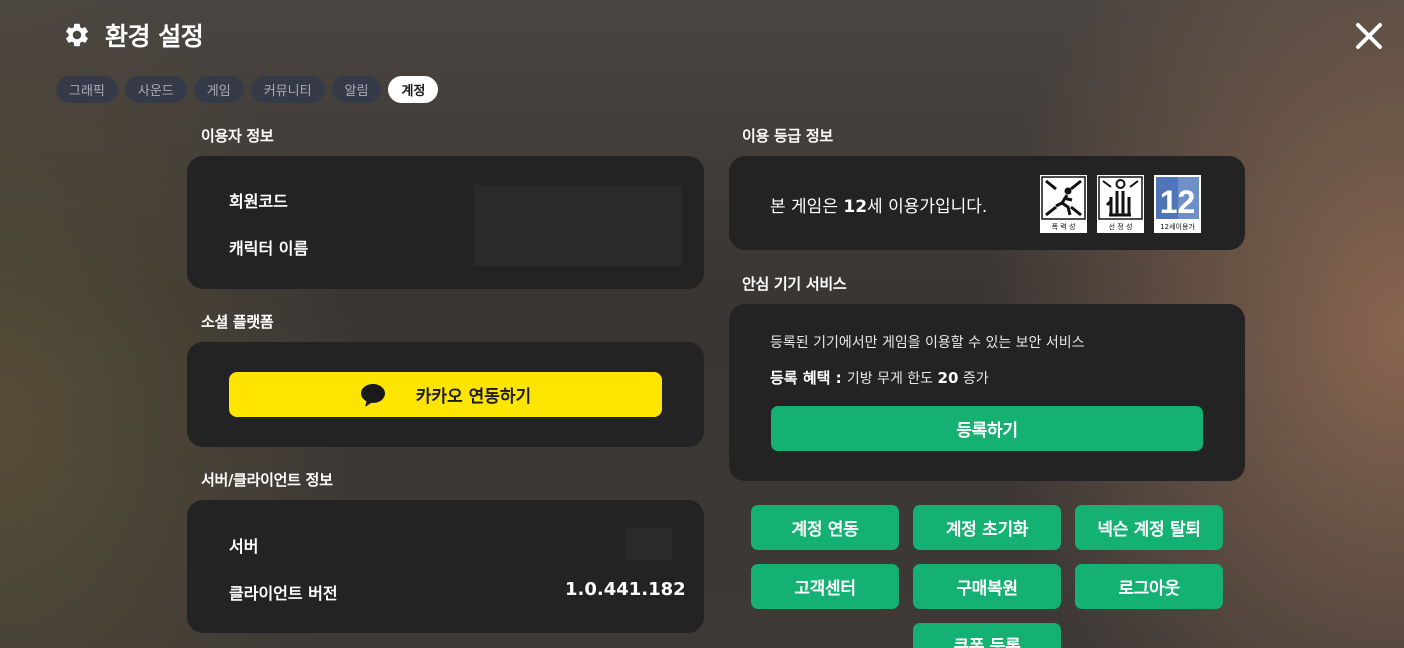 Image resolution: width=1404 pixels, height=648 pixels. I want to click on restore-purchase-button: 구매복원, so click(987, 586).